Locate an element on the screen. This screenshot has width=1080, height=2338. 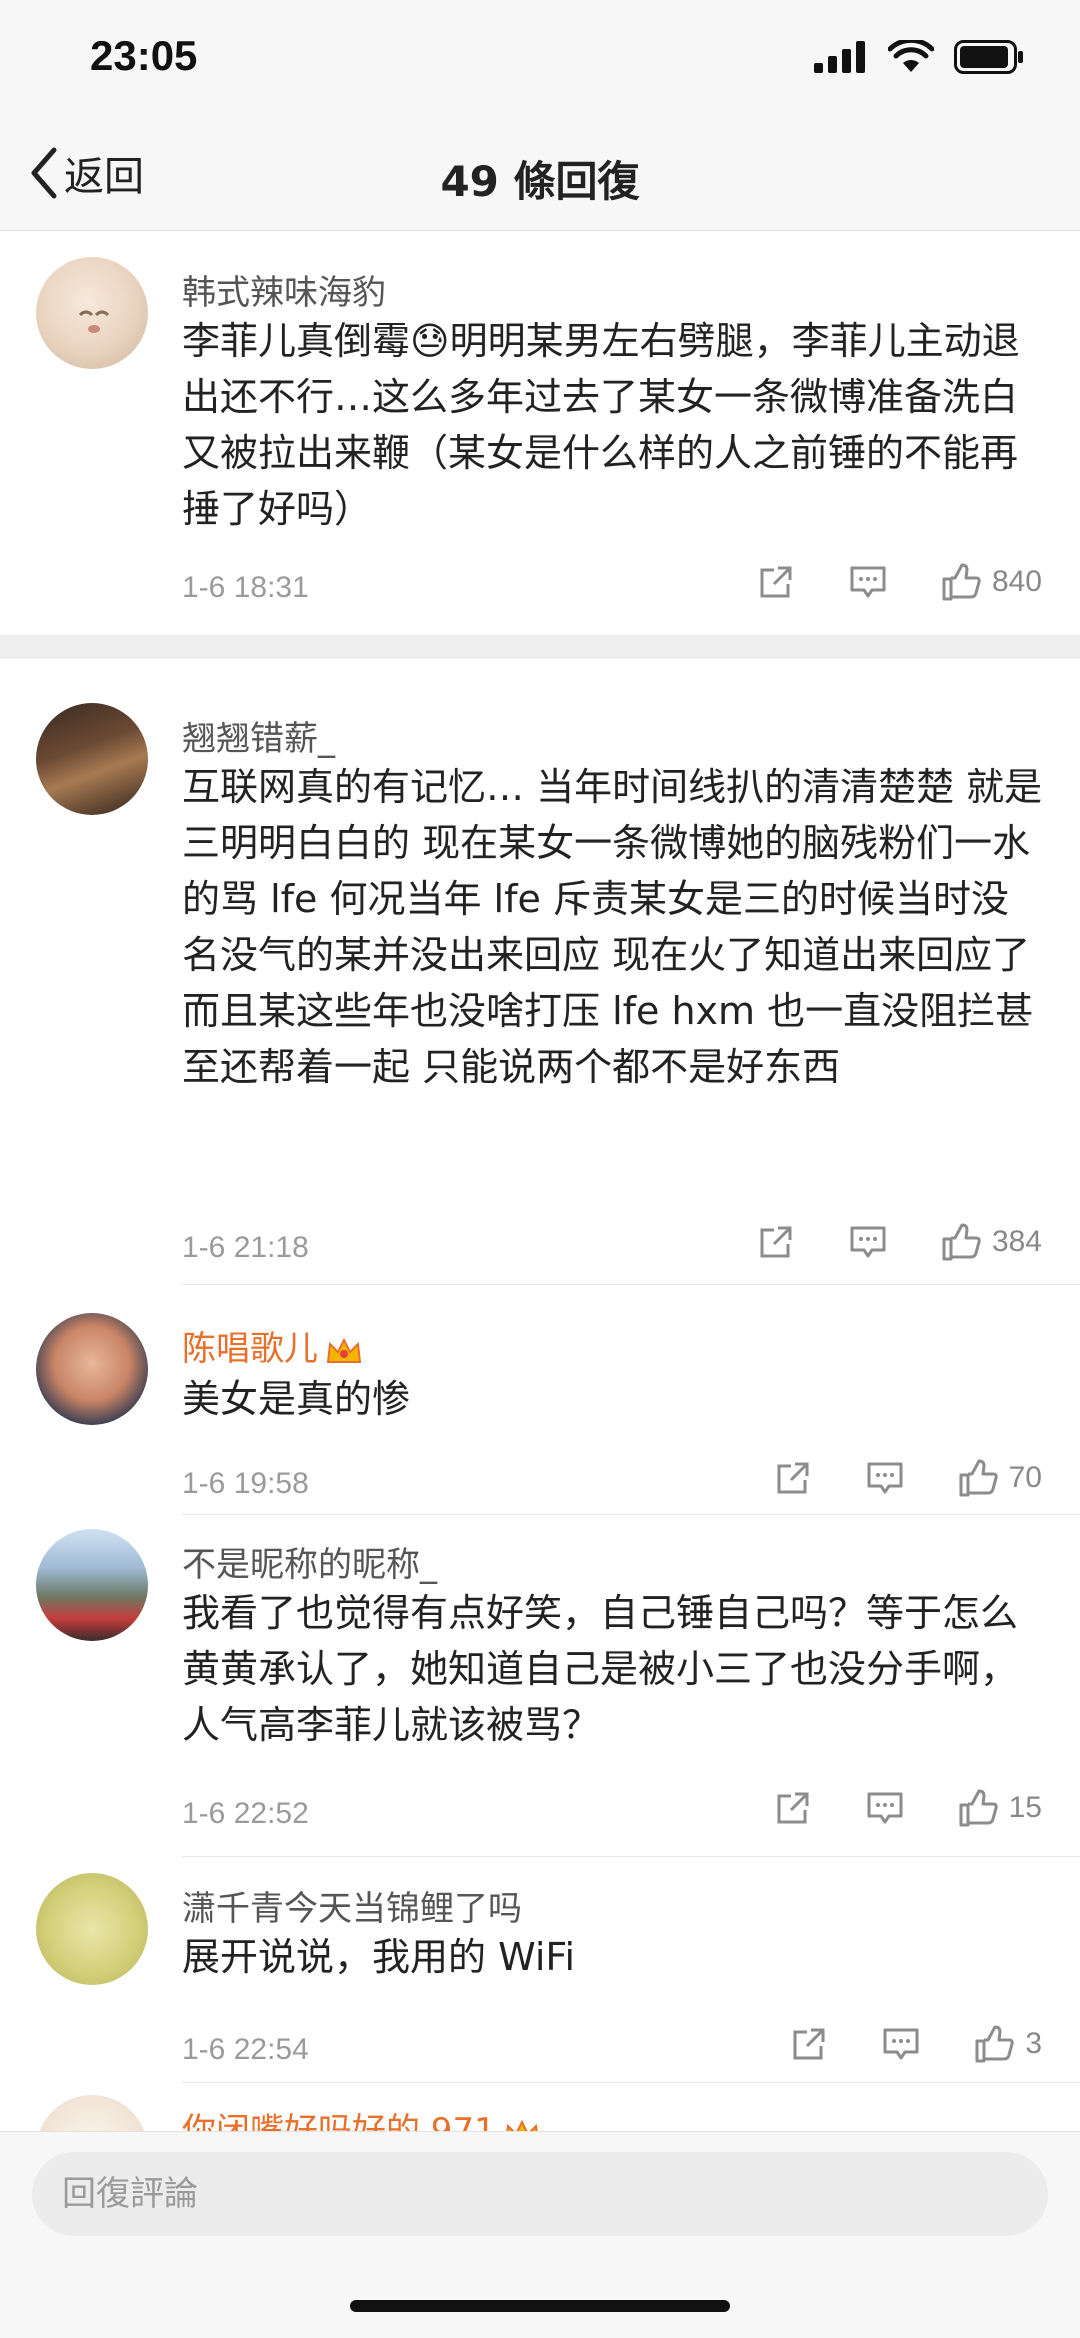
comment-author: 你闭嘴好吗好的 971 is located at coordinates (362, 2117).